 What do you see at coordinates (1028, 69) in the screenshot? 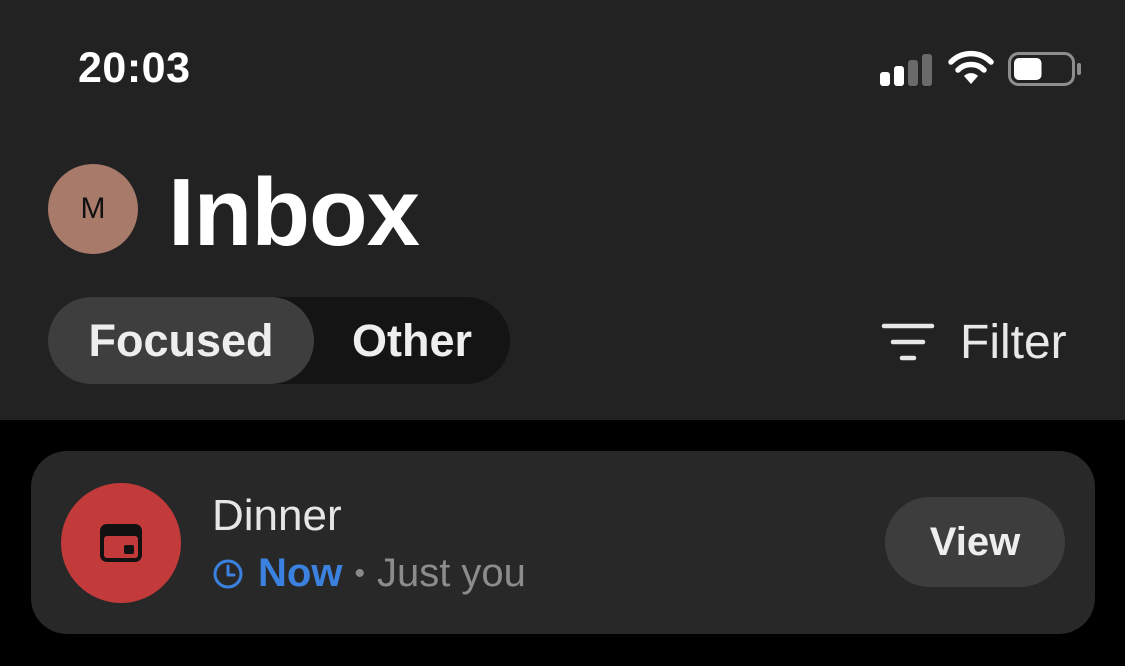
I see `battery-level-fill` at bounding box center [1028, 69].